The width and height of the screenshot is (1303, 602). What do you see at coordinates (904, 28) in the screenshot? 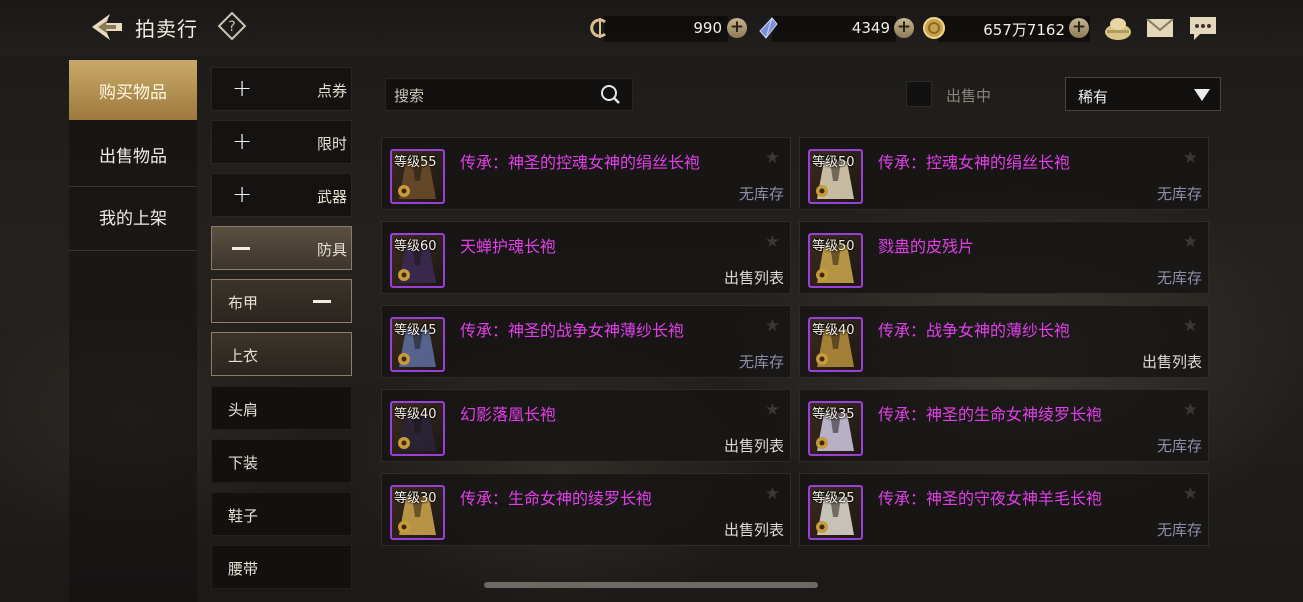
I see `add-crystal-button: +` at bounding box center [904, 28].